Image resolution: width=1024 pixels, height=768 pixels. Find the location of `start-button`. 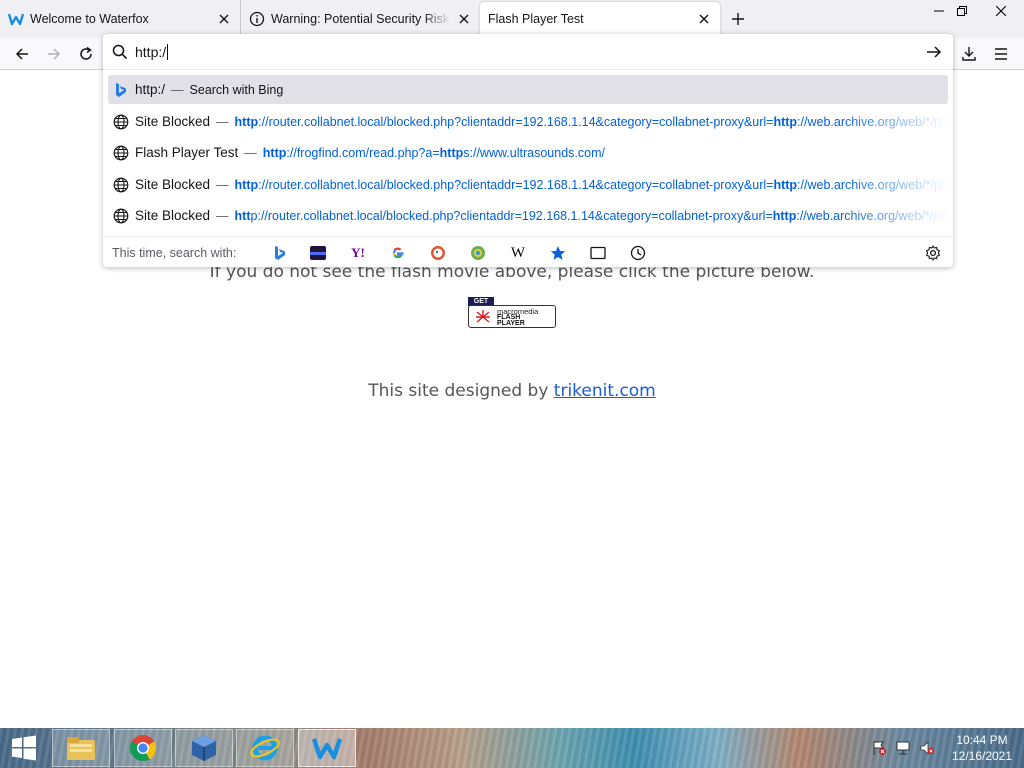

start-button is located at coordinates (24, 748).